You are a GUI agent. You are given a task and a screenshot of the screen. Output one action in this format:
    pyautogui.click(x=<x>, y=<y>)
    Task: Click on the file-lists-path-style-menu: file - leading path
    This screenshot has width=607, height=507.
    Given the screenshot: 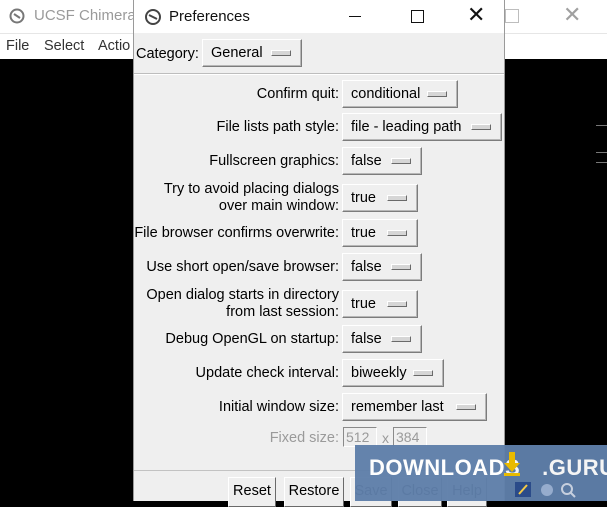 What is the action you would take?
    pyautogui.click(x=422, y=127)
    